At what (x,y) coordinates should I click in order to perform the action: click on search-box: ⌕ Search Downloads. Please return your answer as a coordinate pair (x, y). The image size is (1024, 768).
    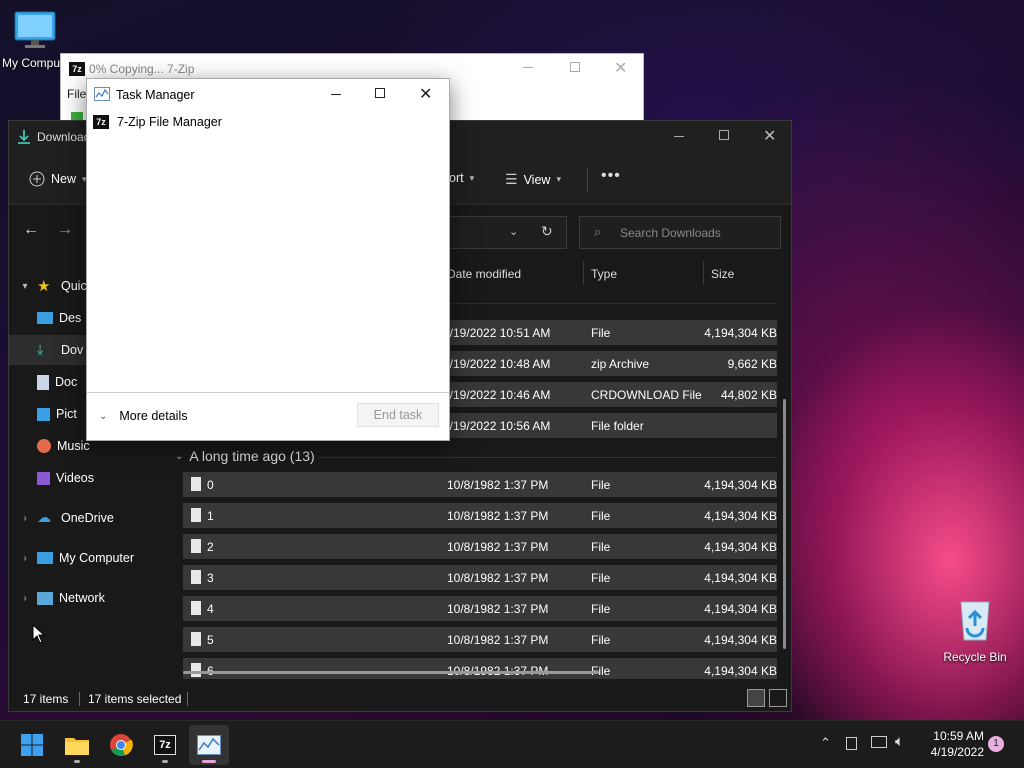
    Looking at the image, I should click on (680, 232).